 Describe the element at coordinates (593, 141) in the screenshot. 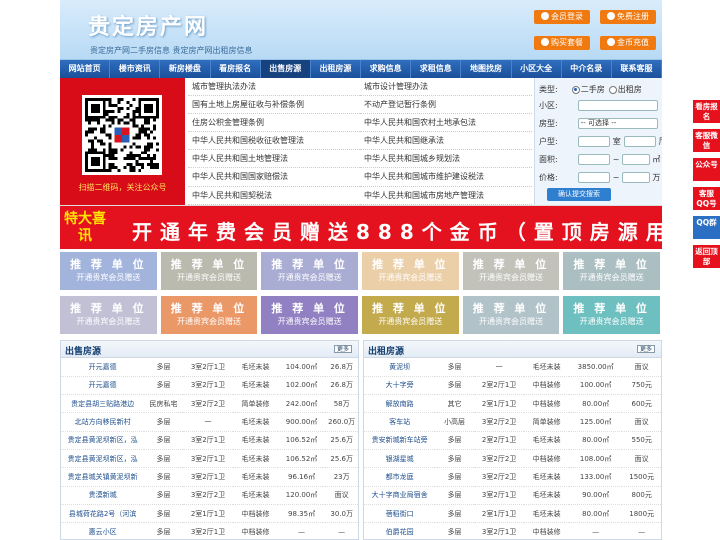

I see `room-select` at that location.